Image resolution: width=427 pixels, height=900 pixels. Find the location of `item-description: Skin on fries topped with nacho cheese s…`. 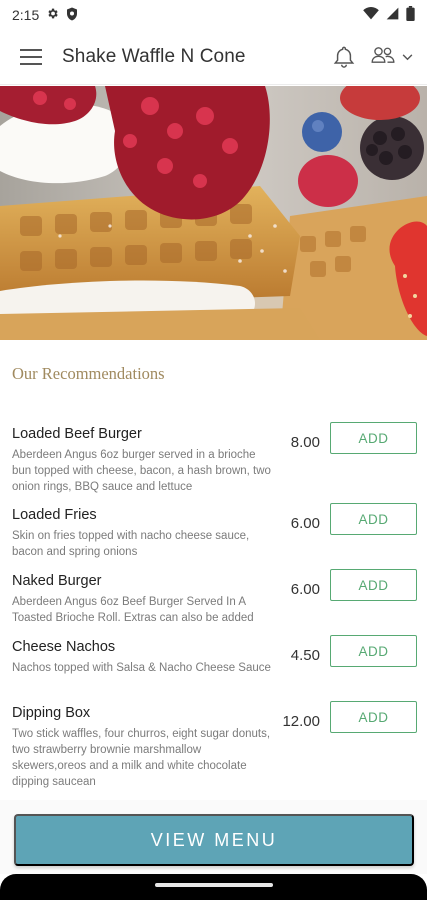

item-description: Skin on fries topped with nacho cheese s… is located at coordinates (131, 544).